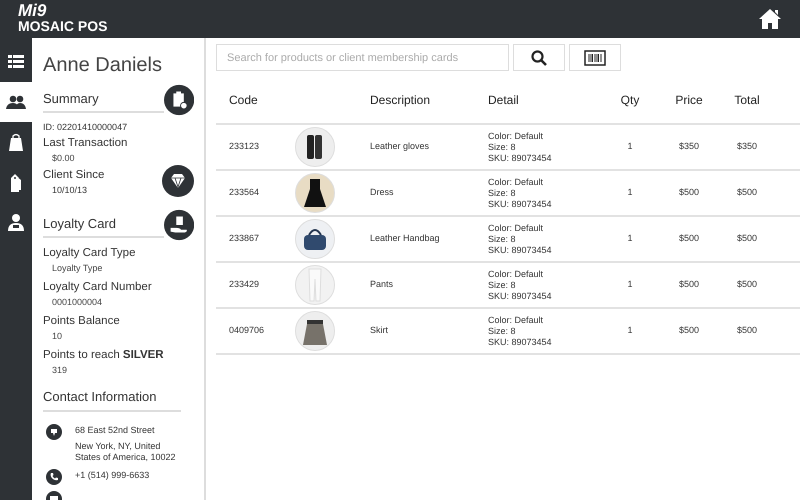 The width and height of the screenshot is (800, 500). What do you see at coordinates (77, 268) in the screenshot?
I see `field-value: Loyalty Type` at bounding box center [77, 268].